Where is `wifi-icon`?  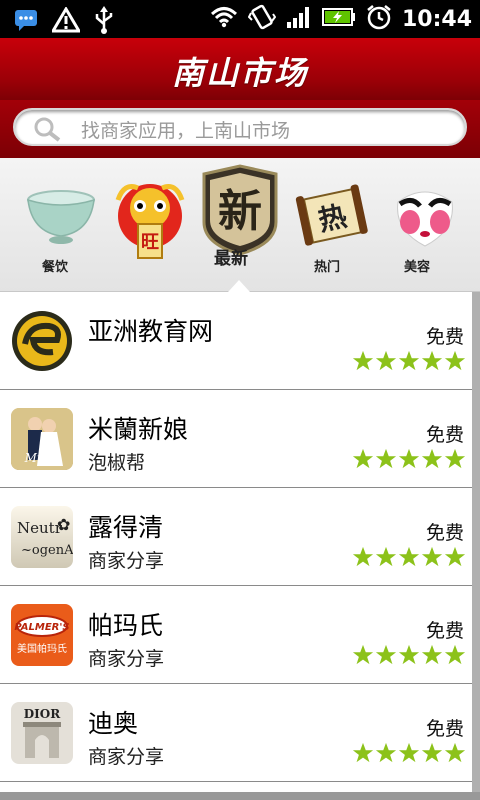 wifi-icon is located at coordinates (224, 19).